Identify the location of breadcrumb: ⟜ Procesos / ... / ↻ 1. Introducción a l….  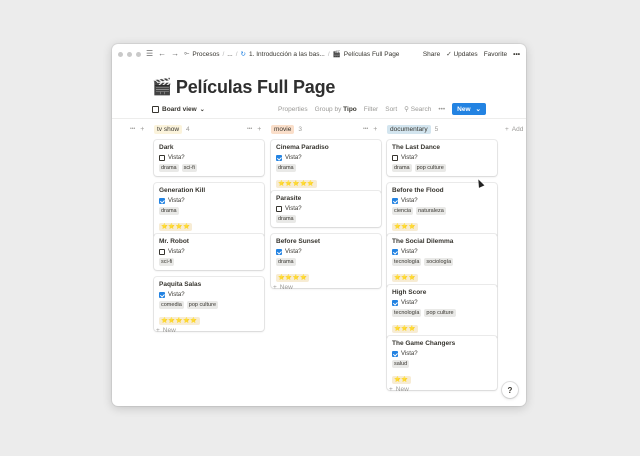
(292, 54).